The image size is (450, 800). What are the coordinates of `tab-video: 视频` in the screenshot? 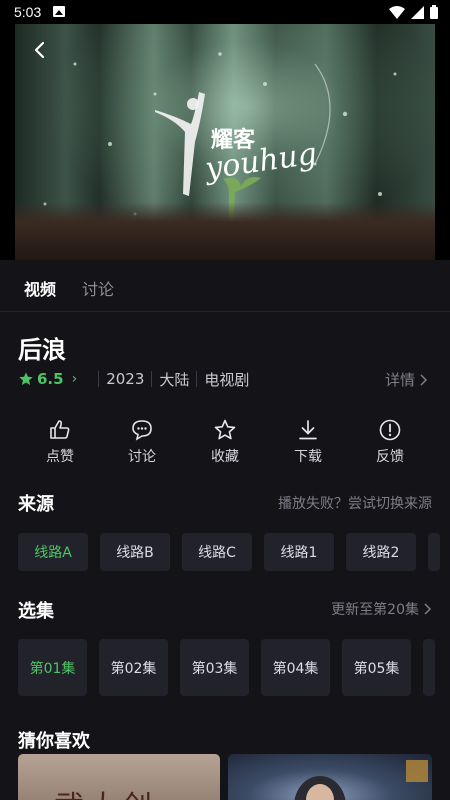 It's located at (39, 288).